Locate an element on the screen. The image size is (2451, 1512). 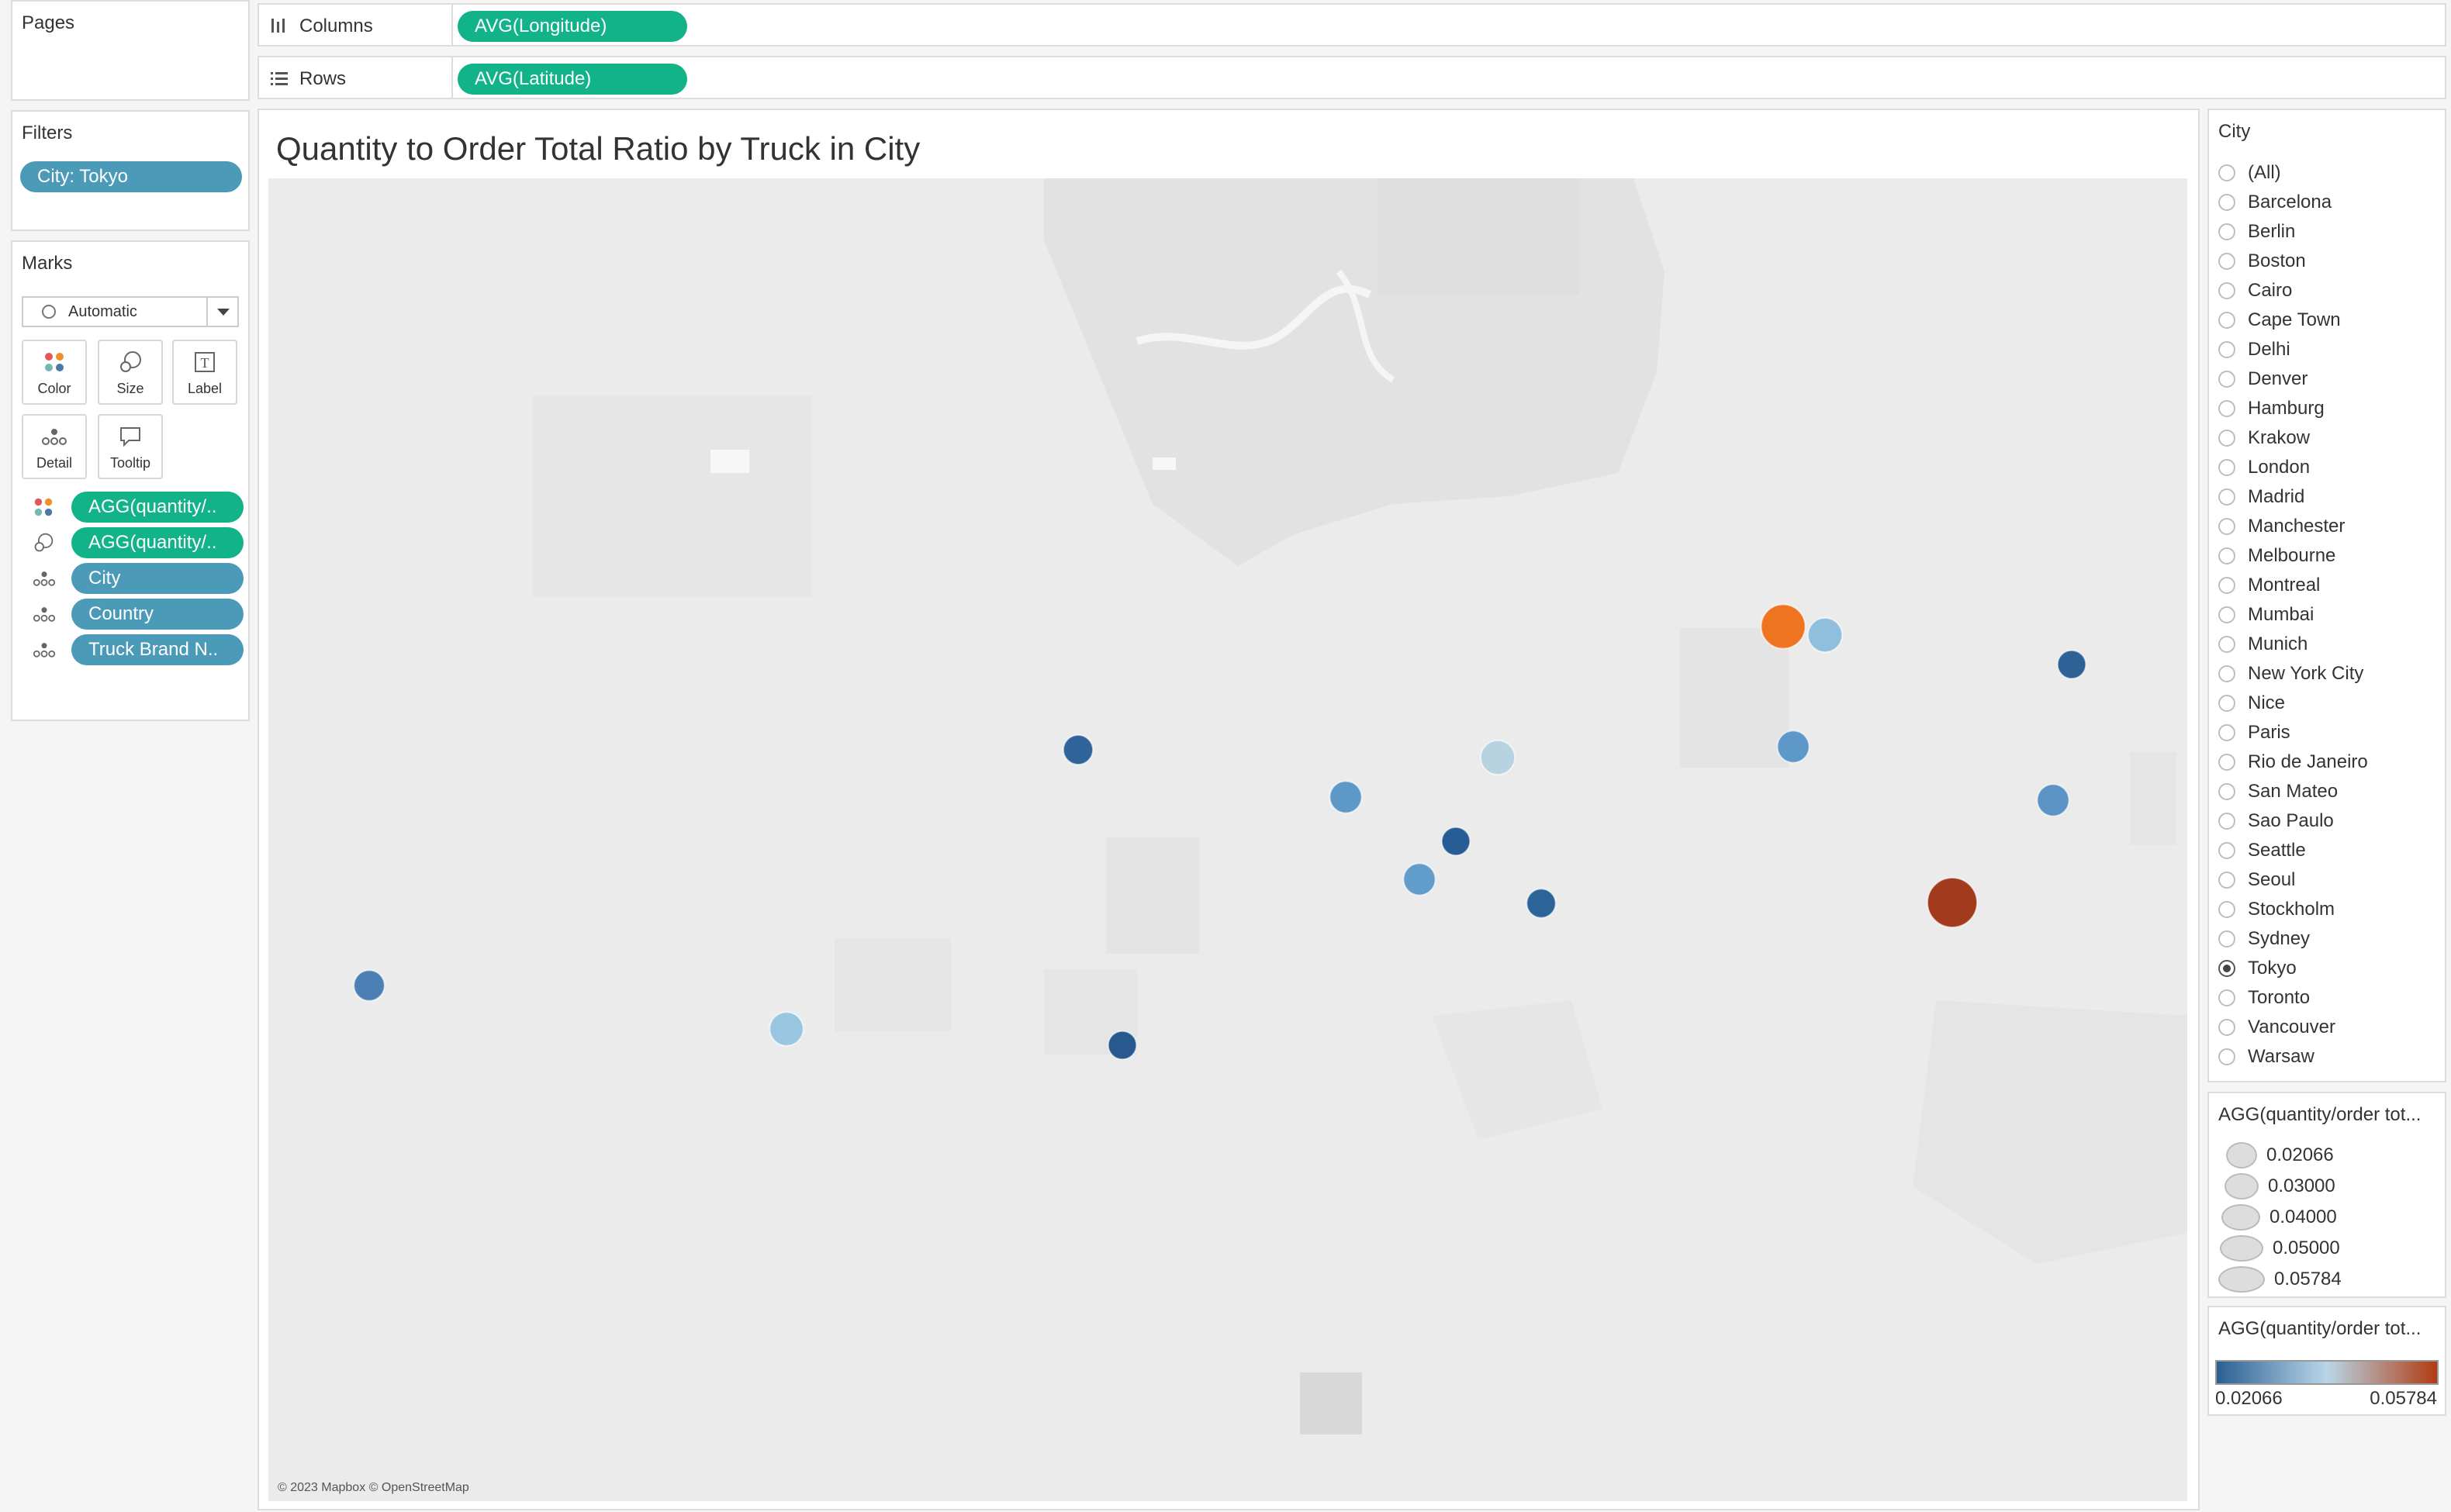
city-option: (All) is located at coordinates (2249, 173).